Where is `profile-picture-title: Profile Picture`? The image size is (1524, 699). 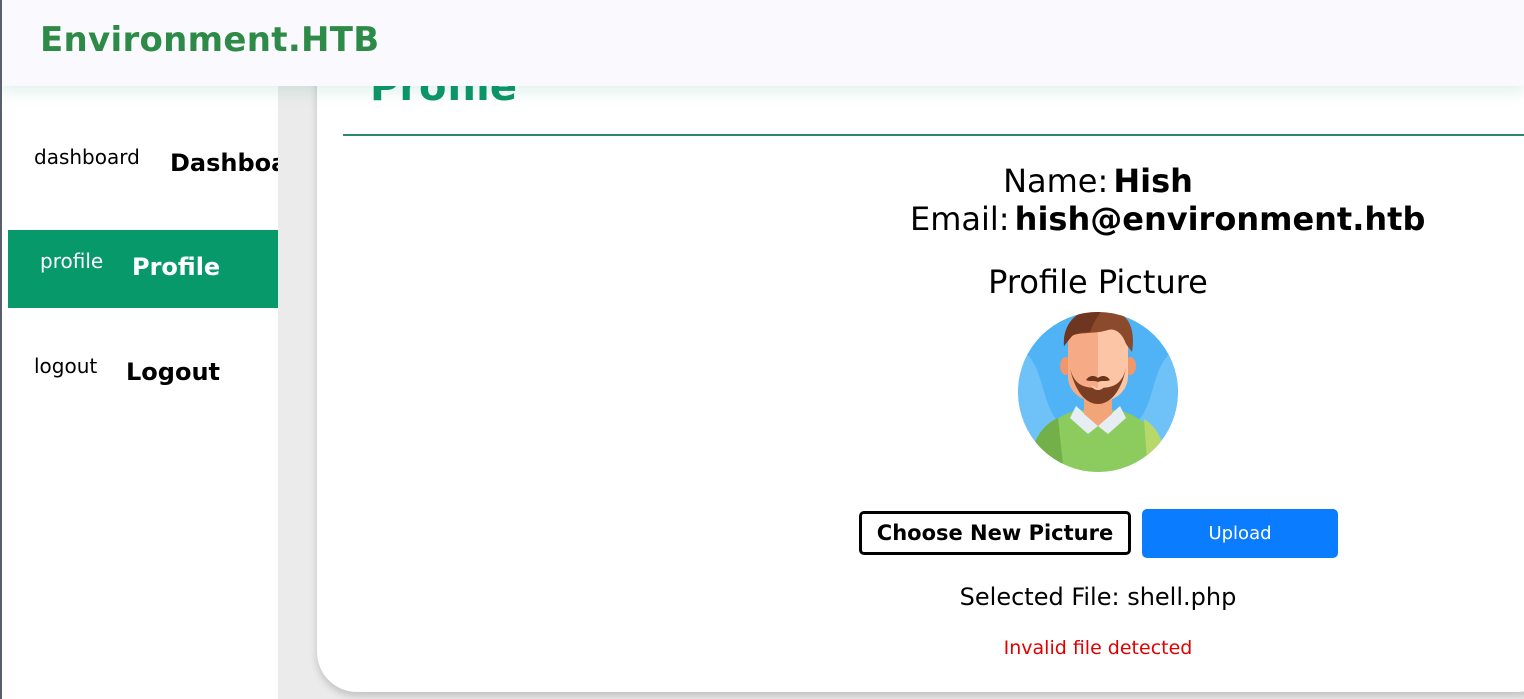 profile-picture-title: Profile Picture is located at coordinates (1098, 282).